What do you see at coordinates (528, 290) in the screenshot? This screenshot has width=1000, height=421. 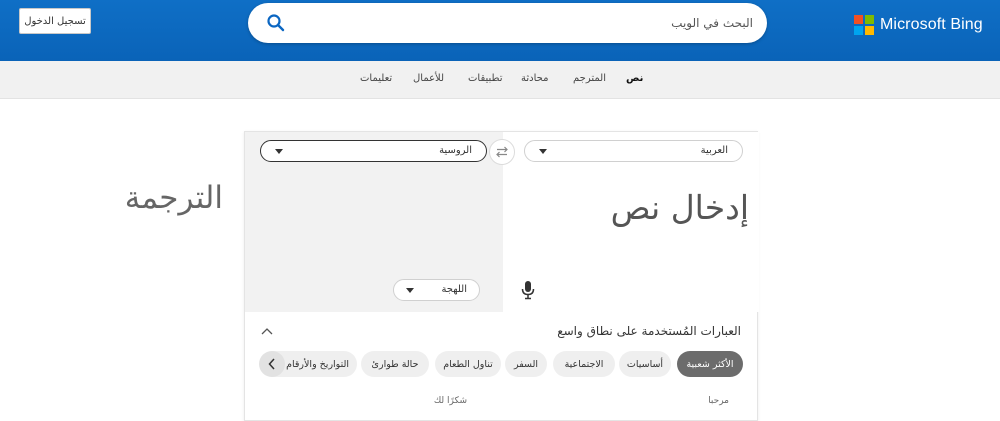 I see `microphone-icon` at bounding box center [528, 290].